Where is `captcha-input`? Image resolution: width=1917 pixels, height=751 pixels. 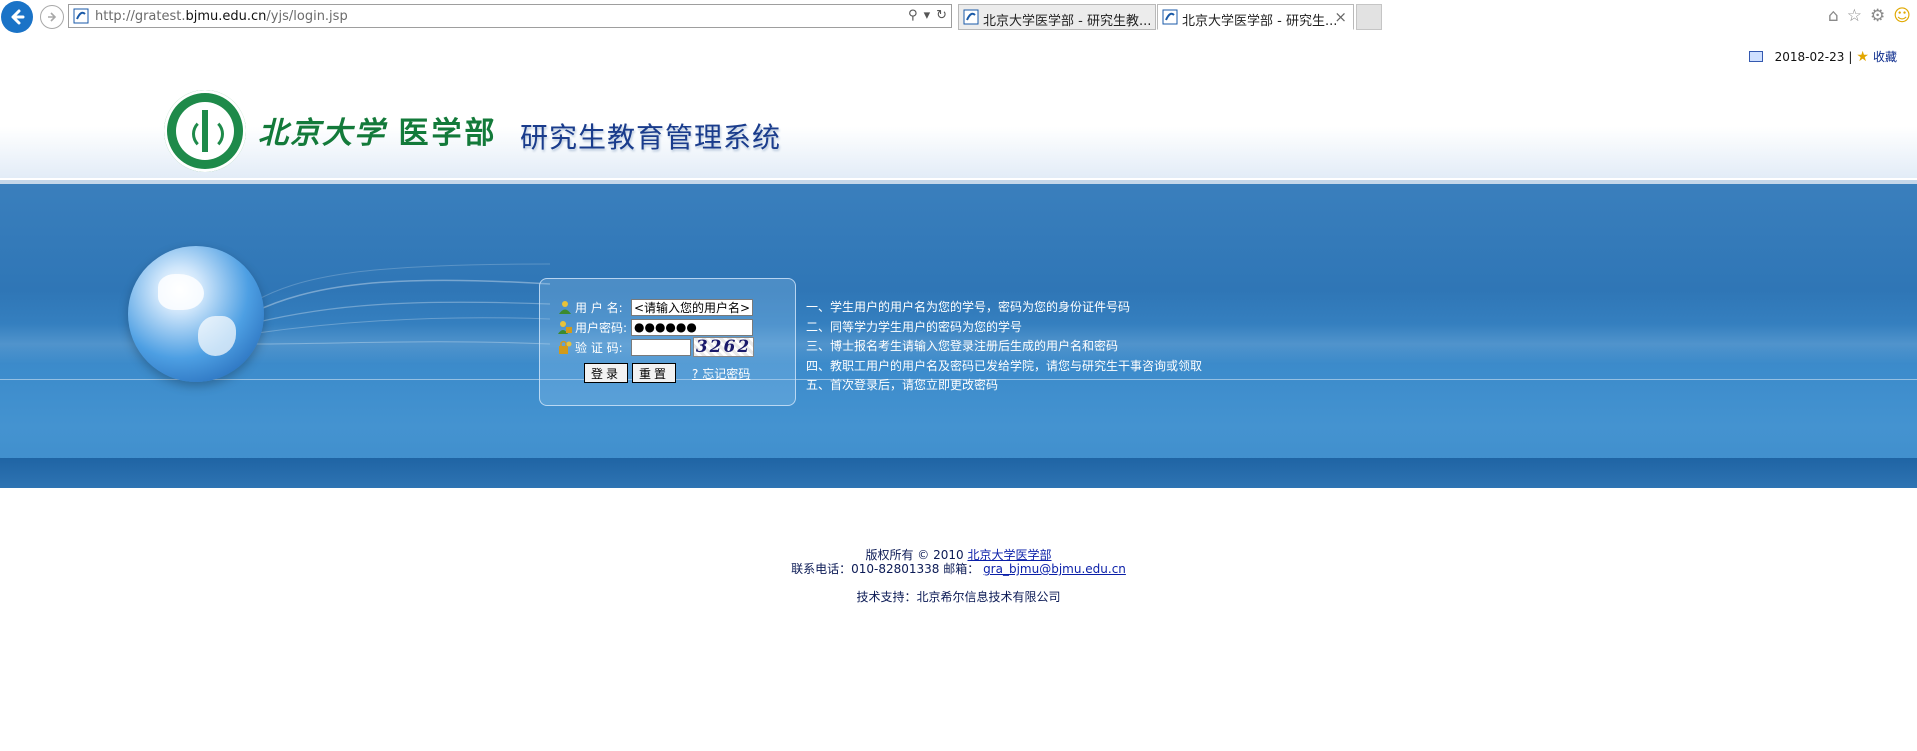
captcha-input is located at coordinates (661, 347).